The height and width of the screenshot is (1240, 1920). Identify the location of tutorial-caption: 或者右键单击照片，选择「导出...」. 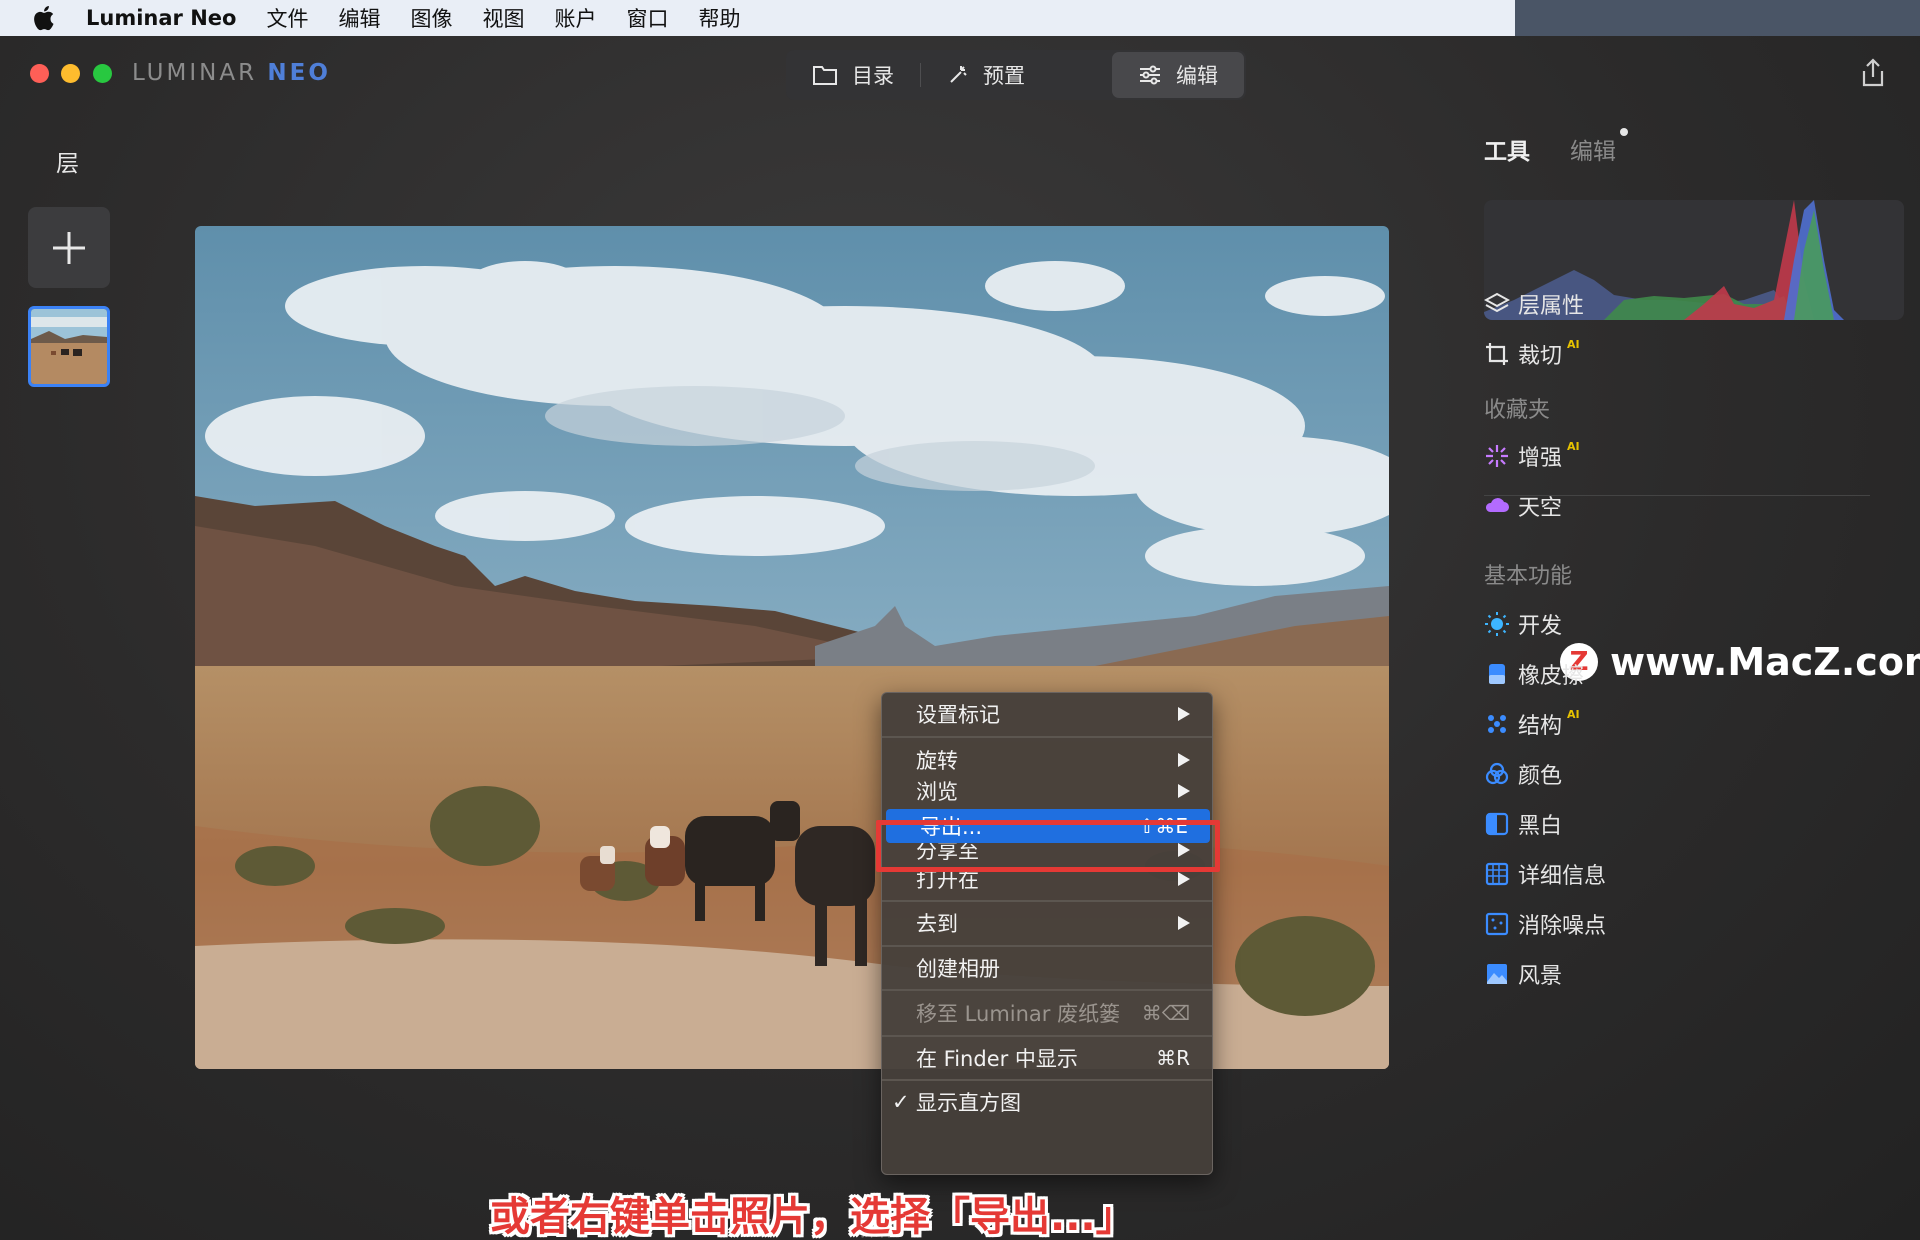
(813, 1217).